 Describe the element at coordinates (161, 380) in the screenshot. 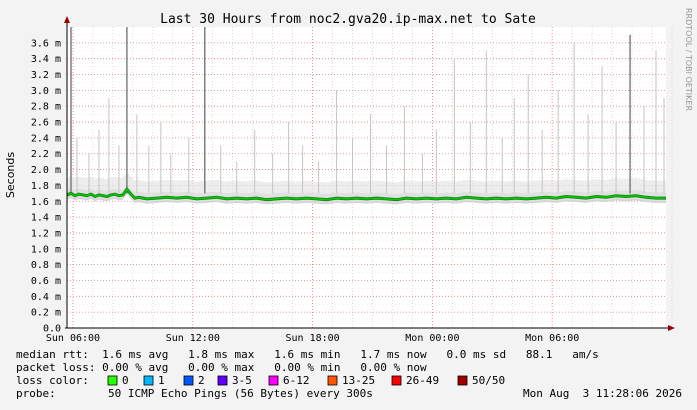

I see `loss-swatch-label: 1` at that location.